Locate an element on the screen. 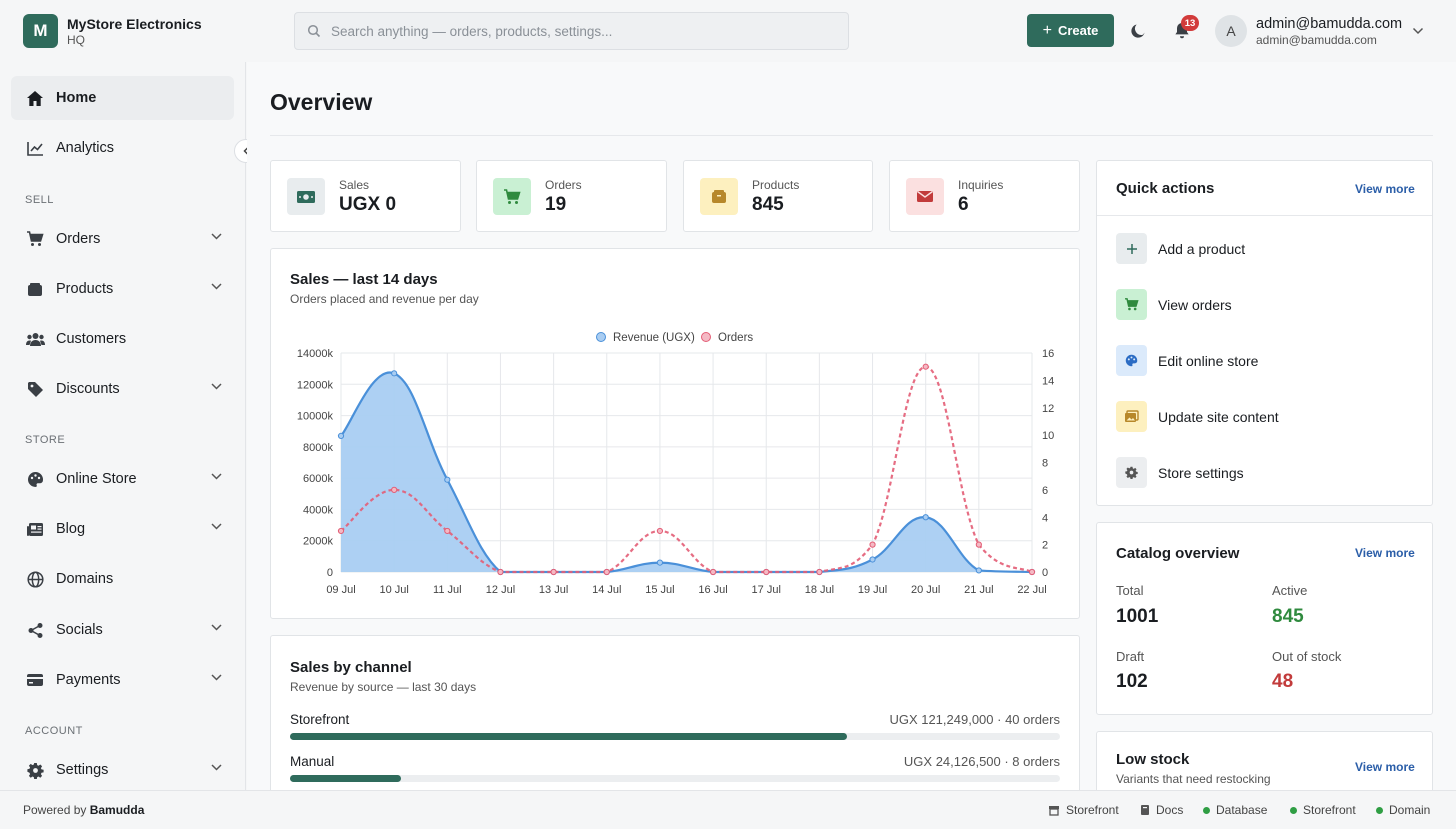 The height and width of the screenshot is (829, 1456). catalog-total-label: Total is located at coordinates (1130, 590).